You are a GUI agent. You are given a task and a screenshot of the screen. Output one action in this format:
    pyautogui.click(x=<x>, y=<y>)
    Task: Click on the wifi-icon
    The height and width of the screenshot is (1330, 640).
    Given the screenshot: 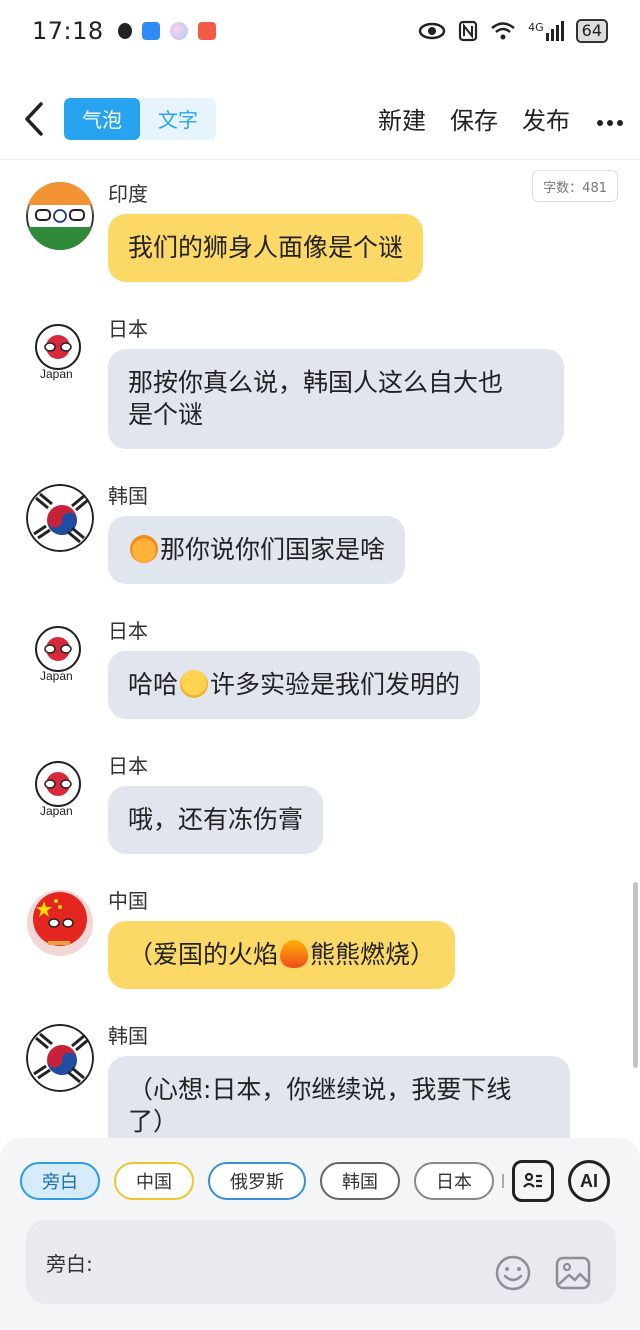 What is the action you would take?
    pyautogui.click(x=503, y=31)
    